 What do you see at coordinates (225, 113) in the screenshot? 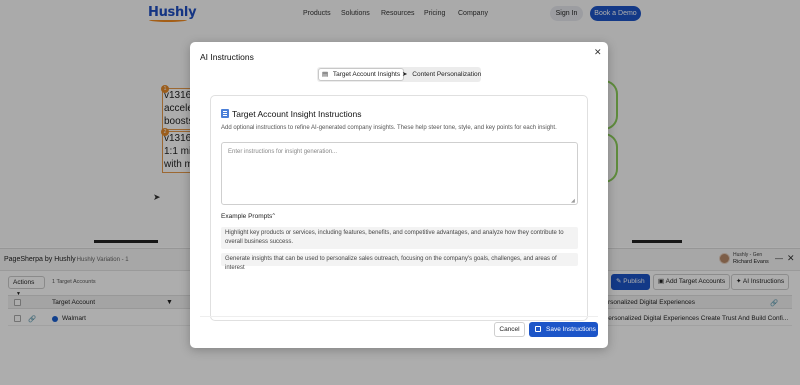
I see `document-icon` at bounding box center [225, 113].